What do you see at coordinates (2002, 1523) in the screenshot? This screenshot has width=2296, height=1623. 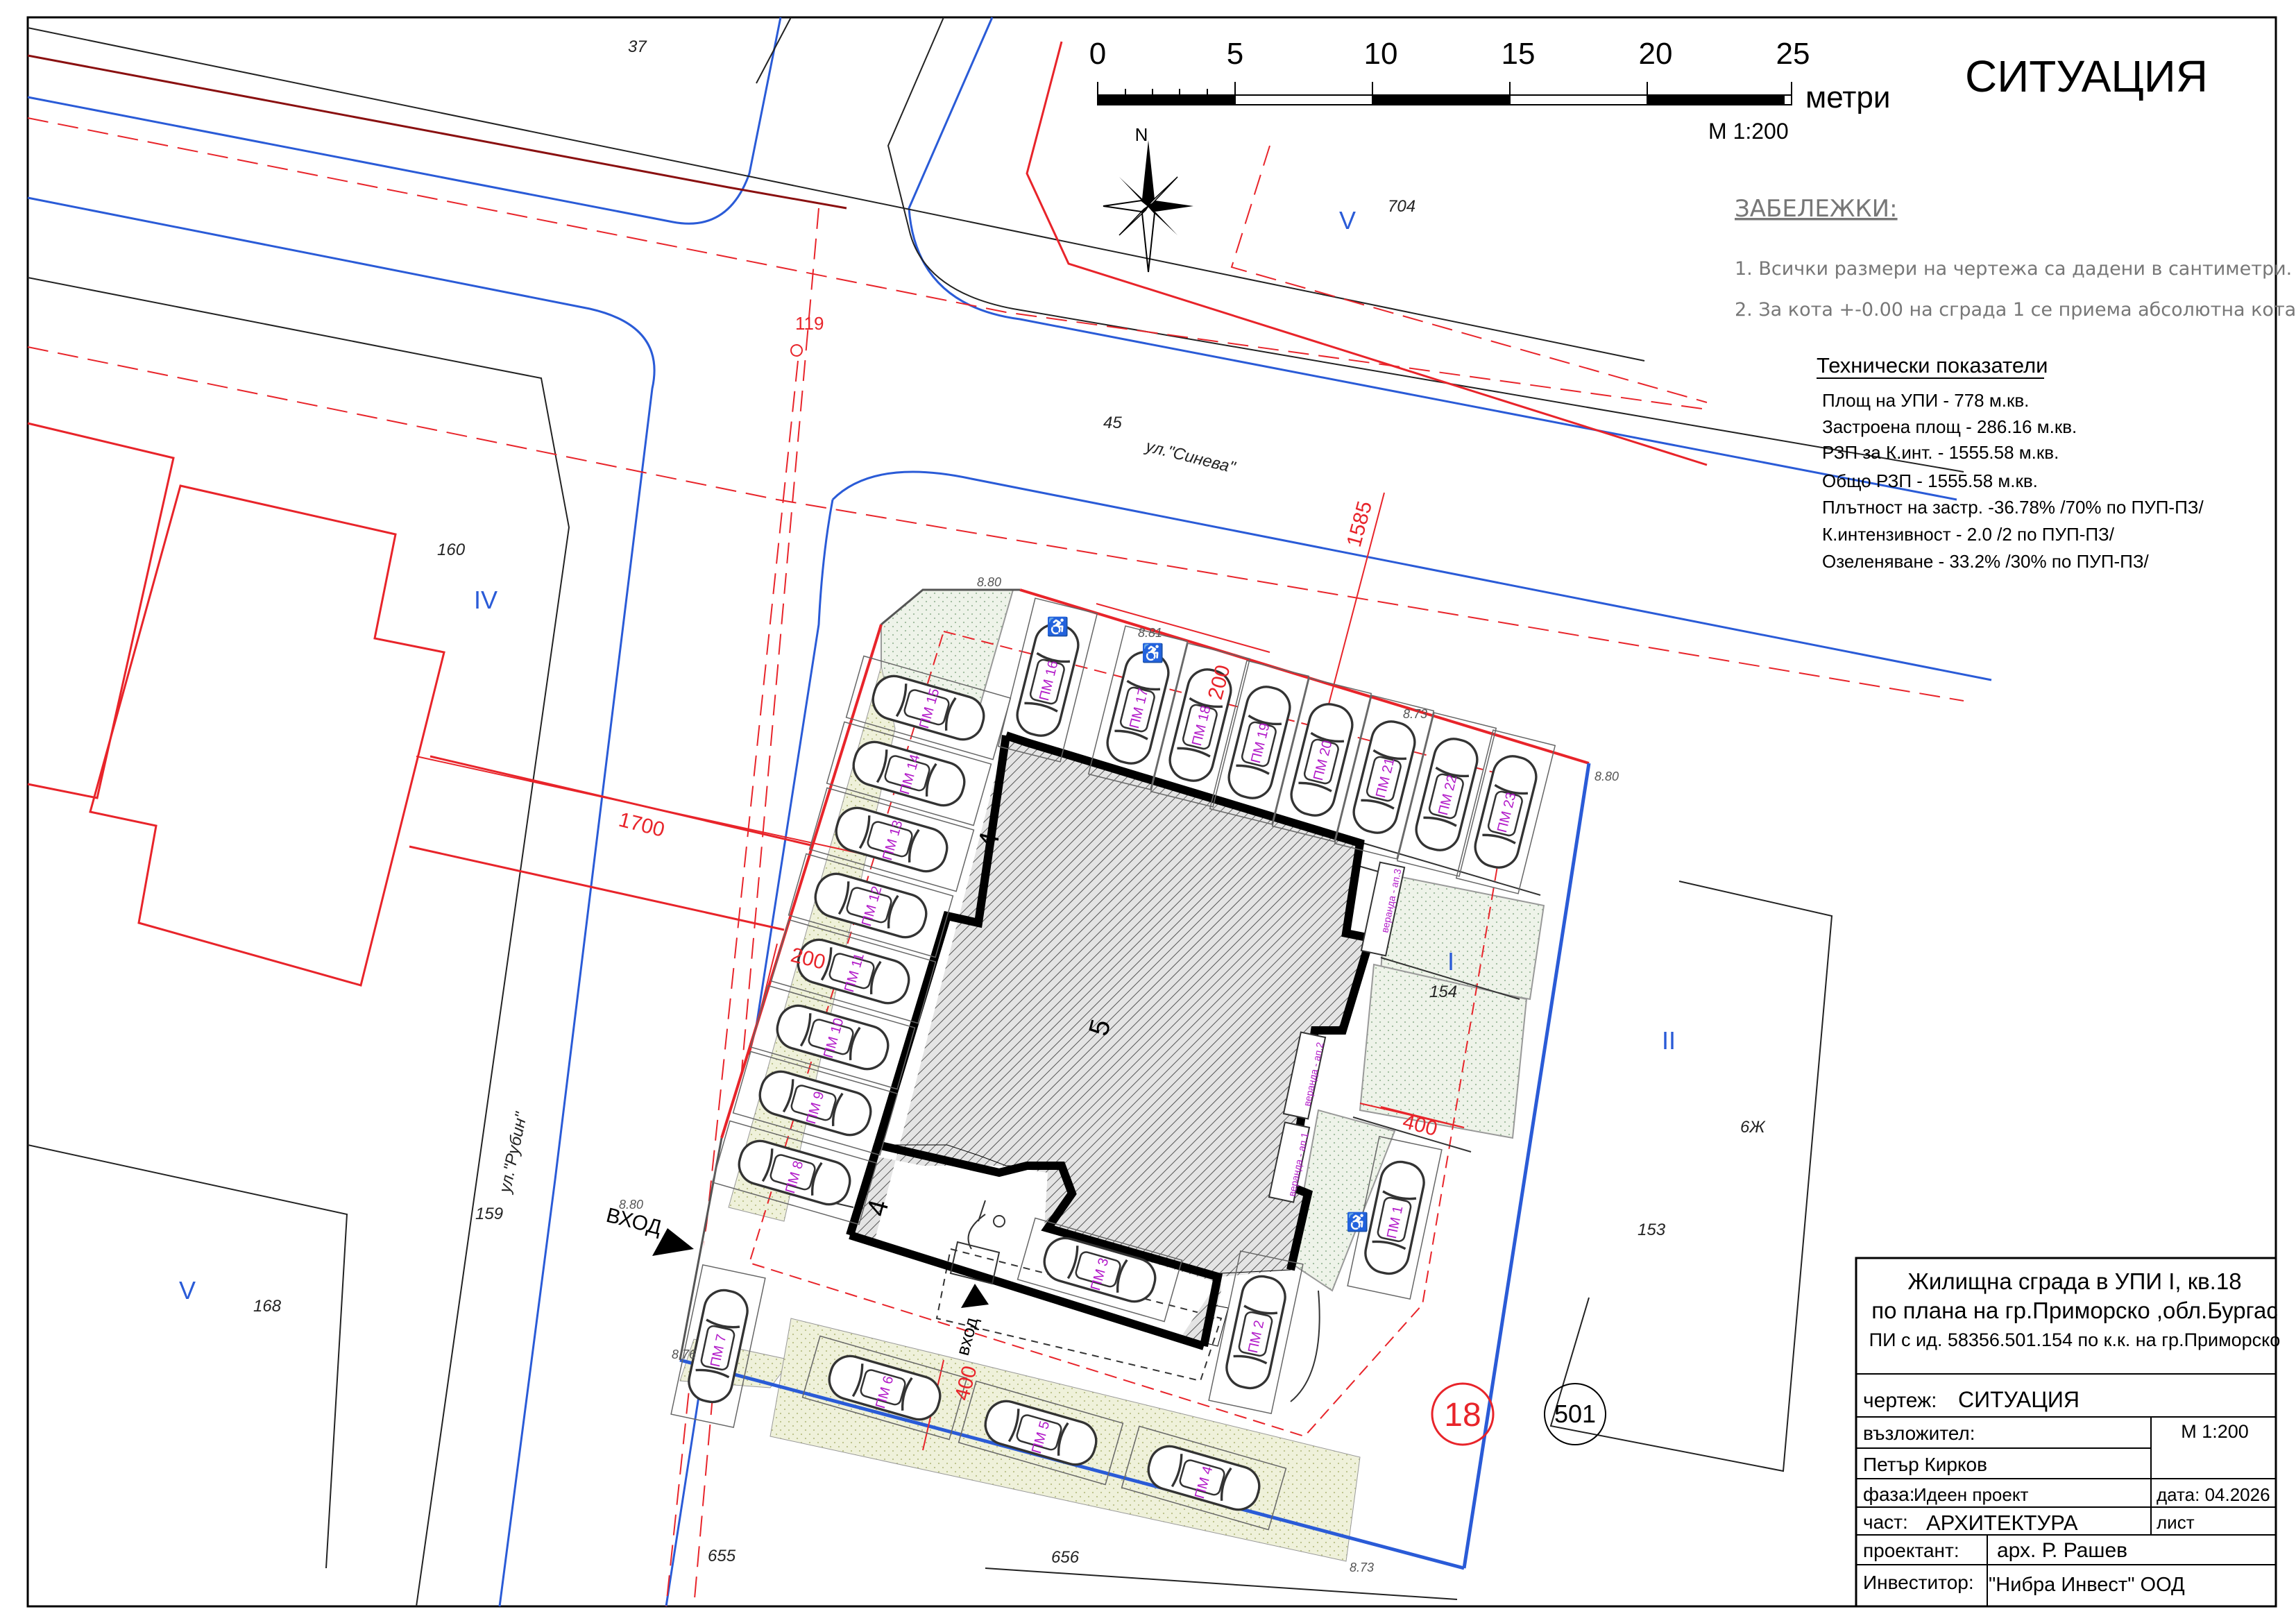 I see `part-value: АРХИТЕКТУРА` at bounding box center [2002, 1523].